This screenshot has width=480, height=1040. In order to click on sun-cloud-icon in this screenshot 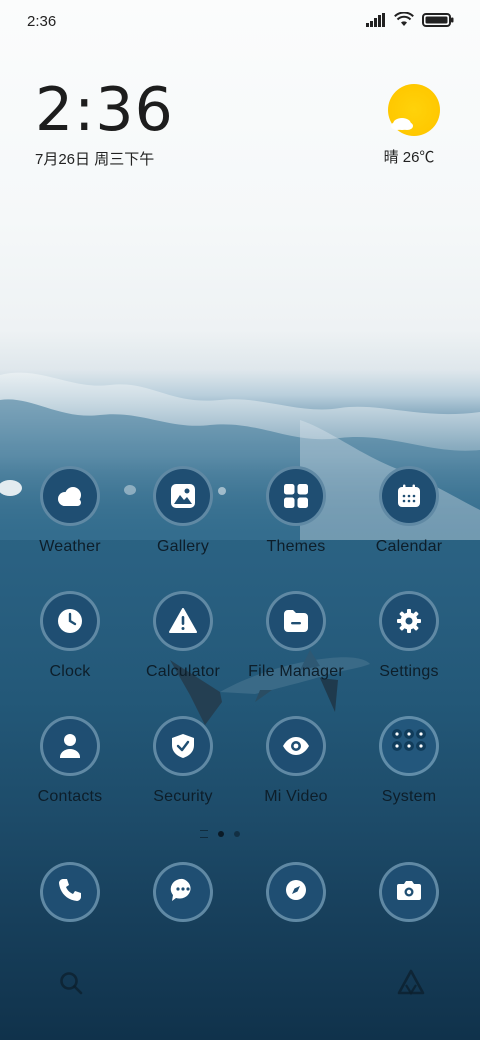, I will do `click(414, 110)`.